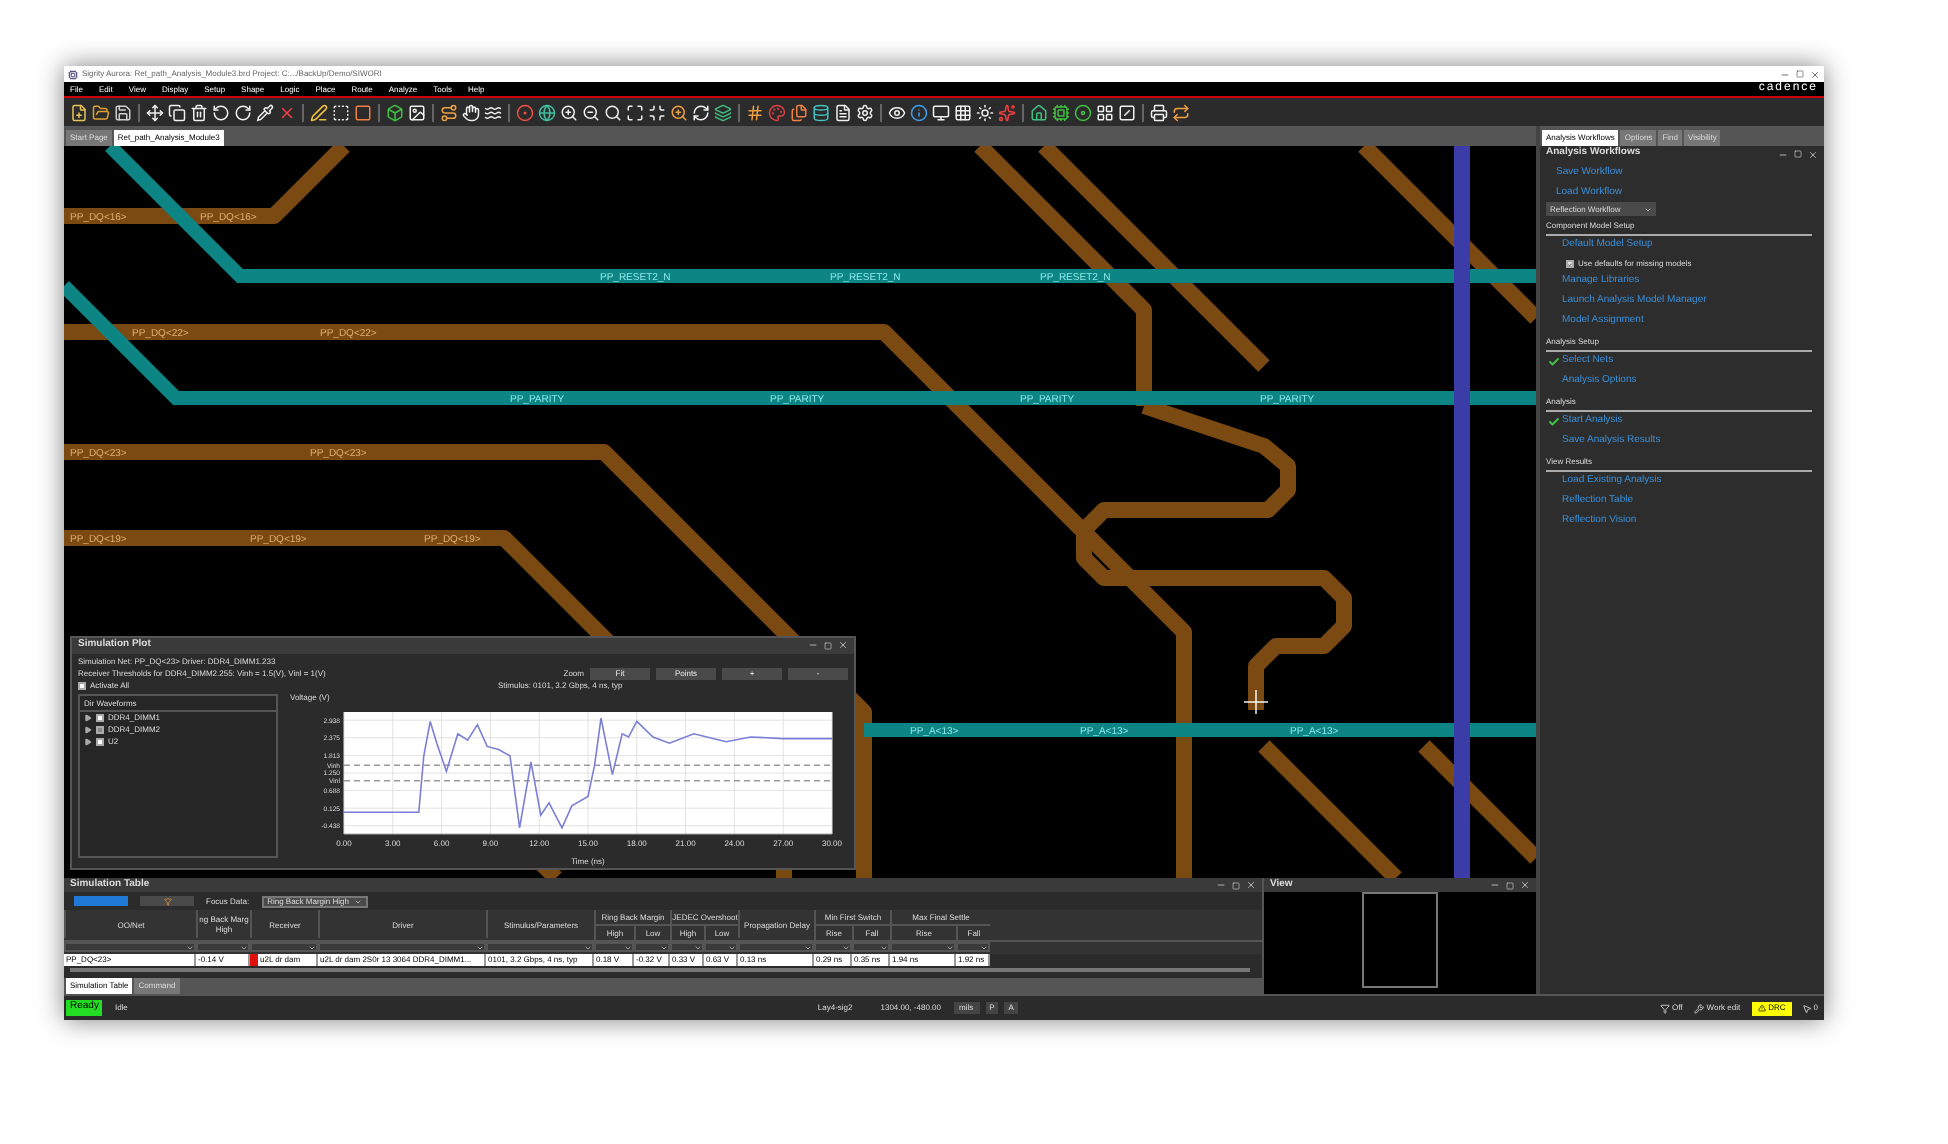 Image resolution: width=1948 pixels, height=1144 pixels. I want to click on hand-icon, so click(471, 112).